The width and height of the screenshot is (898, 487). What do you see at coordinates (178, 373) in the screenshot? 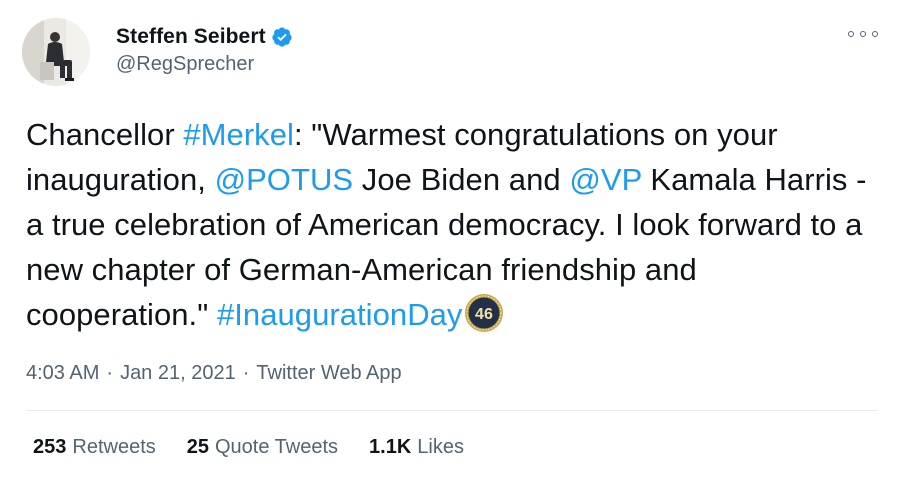
I see `tweet-date-link: Jan 21, 2021` at bounding box center [178, 373].